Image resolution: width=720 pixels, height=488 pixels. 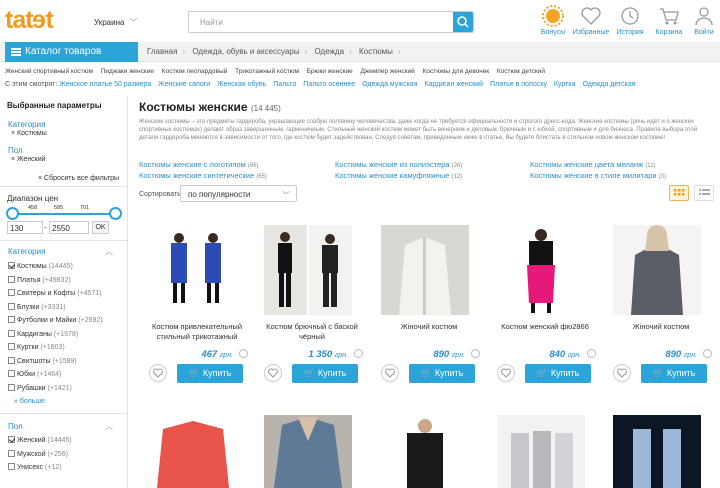 I want to click on also-look-link: Пальто осеннее, so click(x=329, y=84).